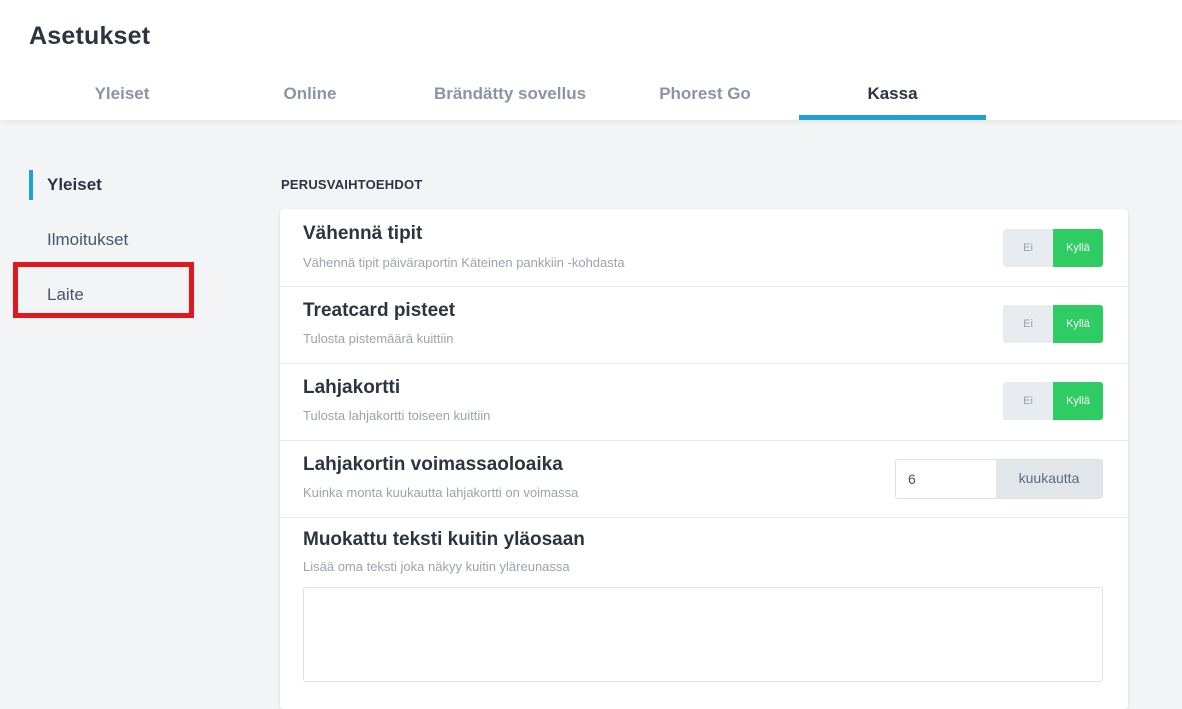  Describe the element at coordinates (703, 634) in the screenshot. I see `receipt-header-text-input` at that location.